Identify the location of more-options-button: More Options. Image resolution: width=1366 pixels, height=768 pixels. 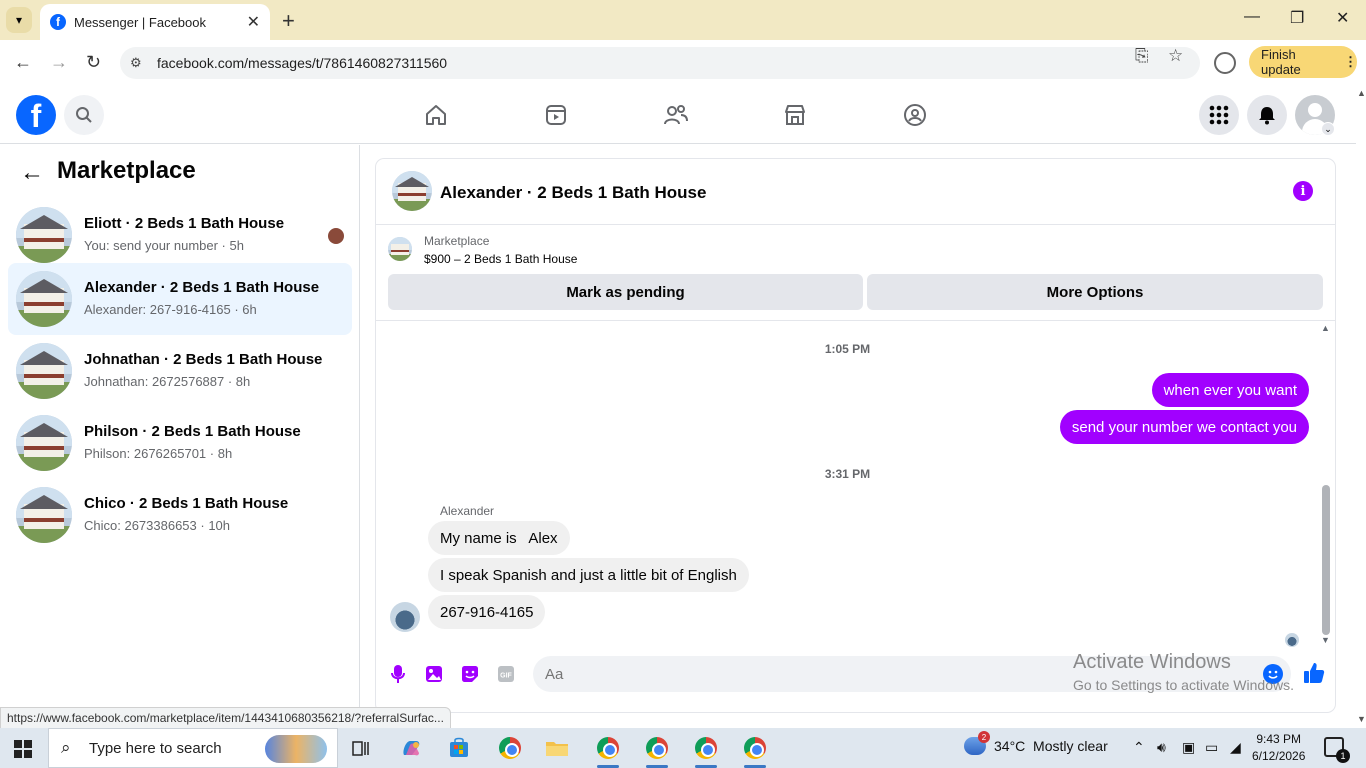
(1095, 292).